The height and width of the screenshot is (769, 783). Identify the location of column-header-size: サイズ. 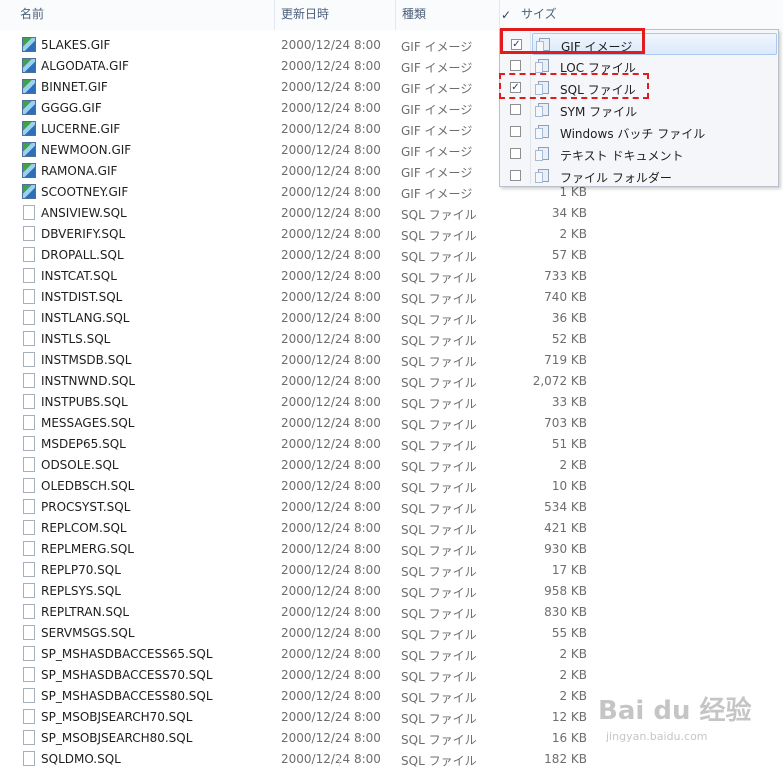
(565, 15).